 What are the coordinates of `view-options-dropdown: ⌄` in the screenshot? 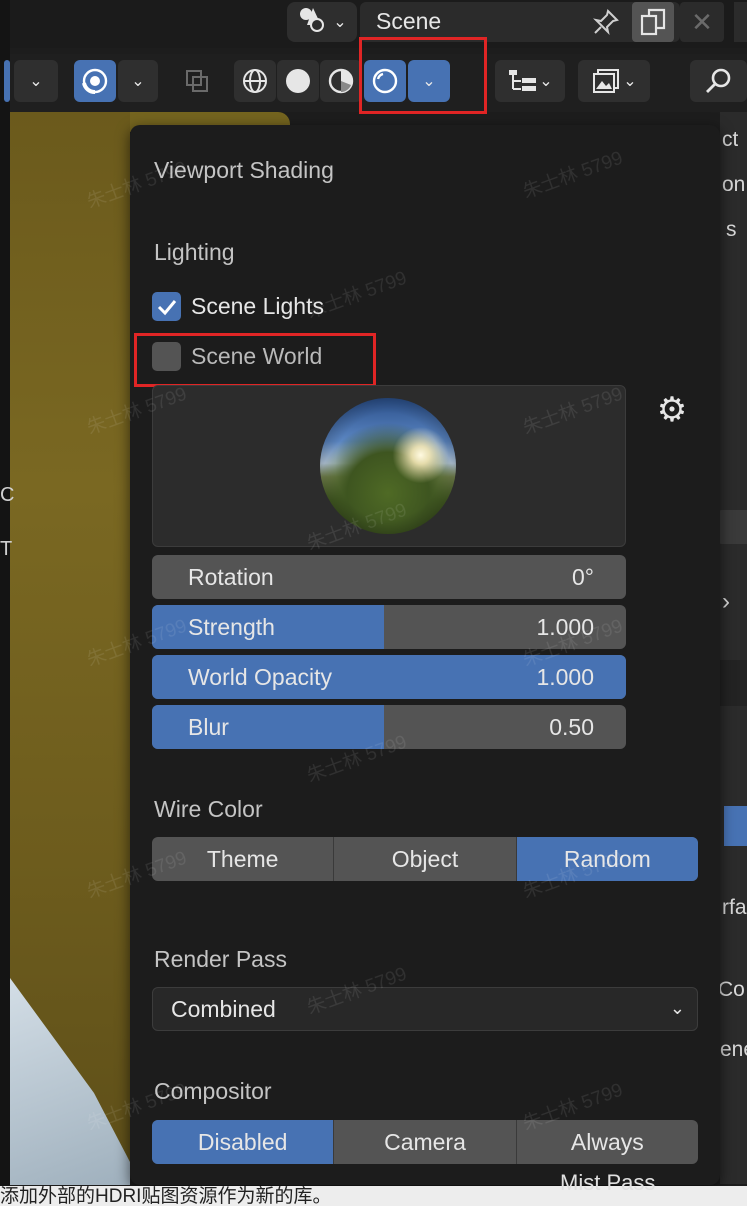 It's located at (36, 81).